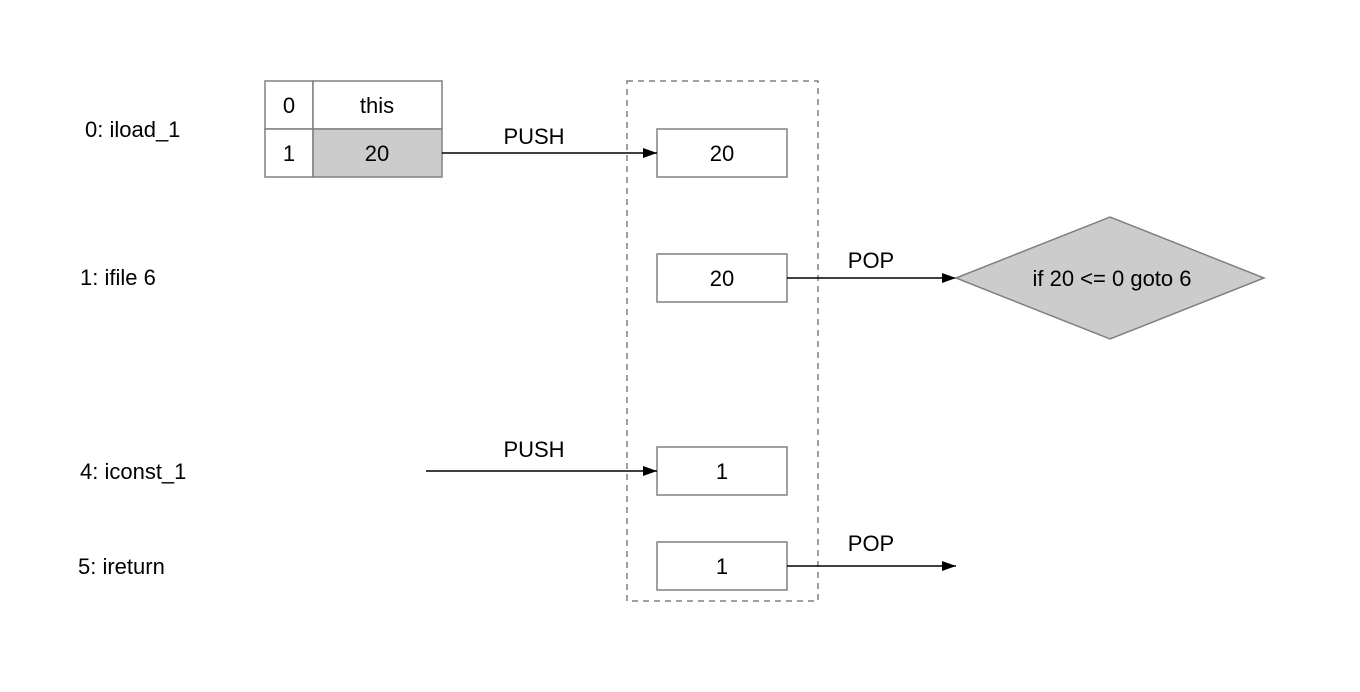  I want to click on decision-text: if 20 <= 0 goto 6, so click(1111, 278).